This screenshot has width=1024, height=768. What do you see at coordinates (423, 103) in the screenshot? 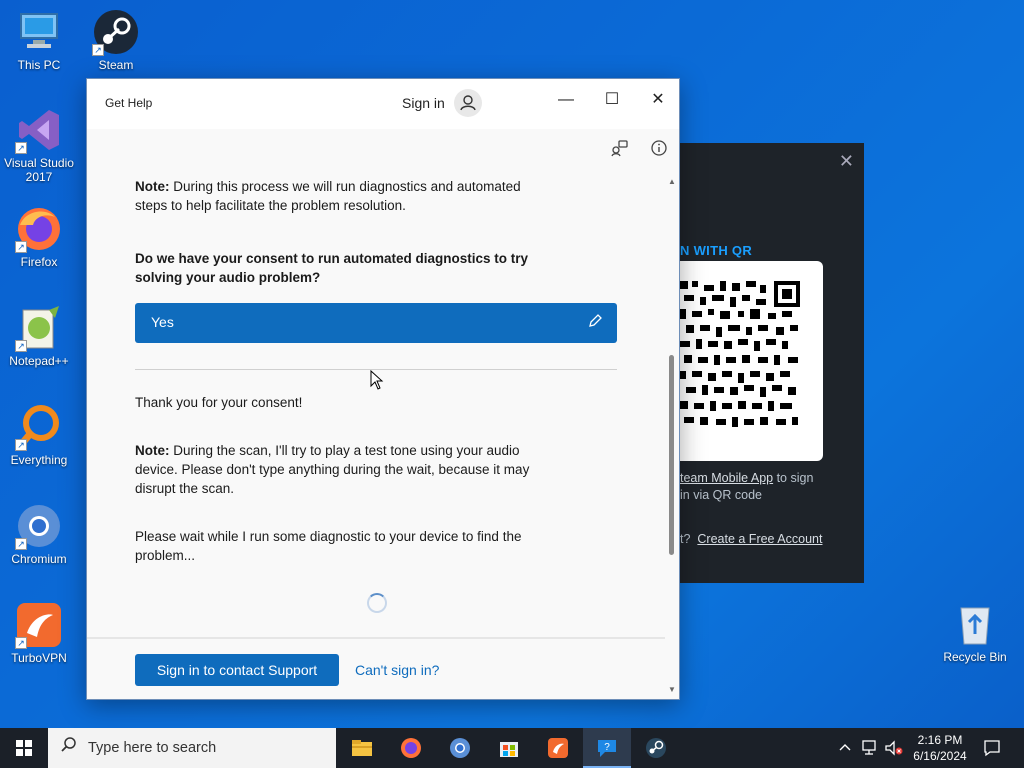
I see `sign-in-link: Sign in` at bounding box center [423, 103].